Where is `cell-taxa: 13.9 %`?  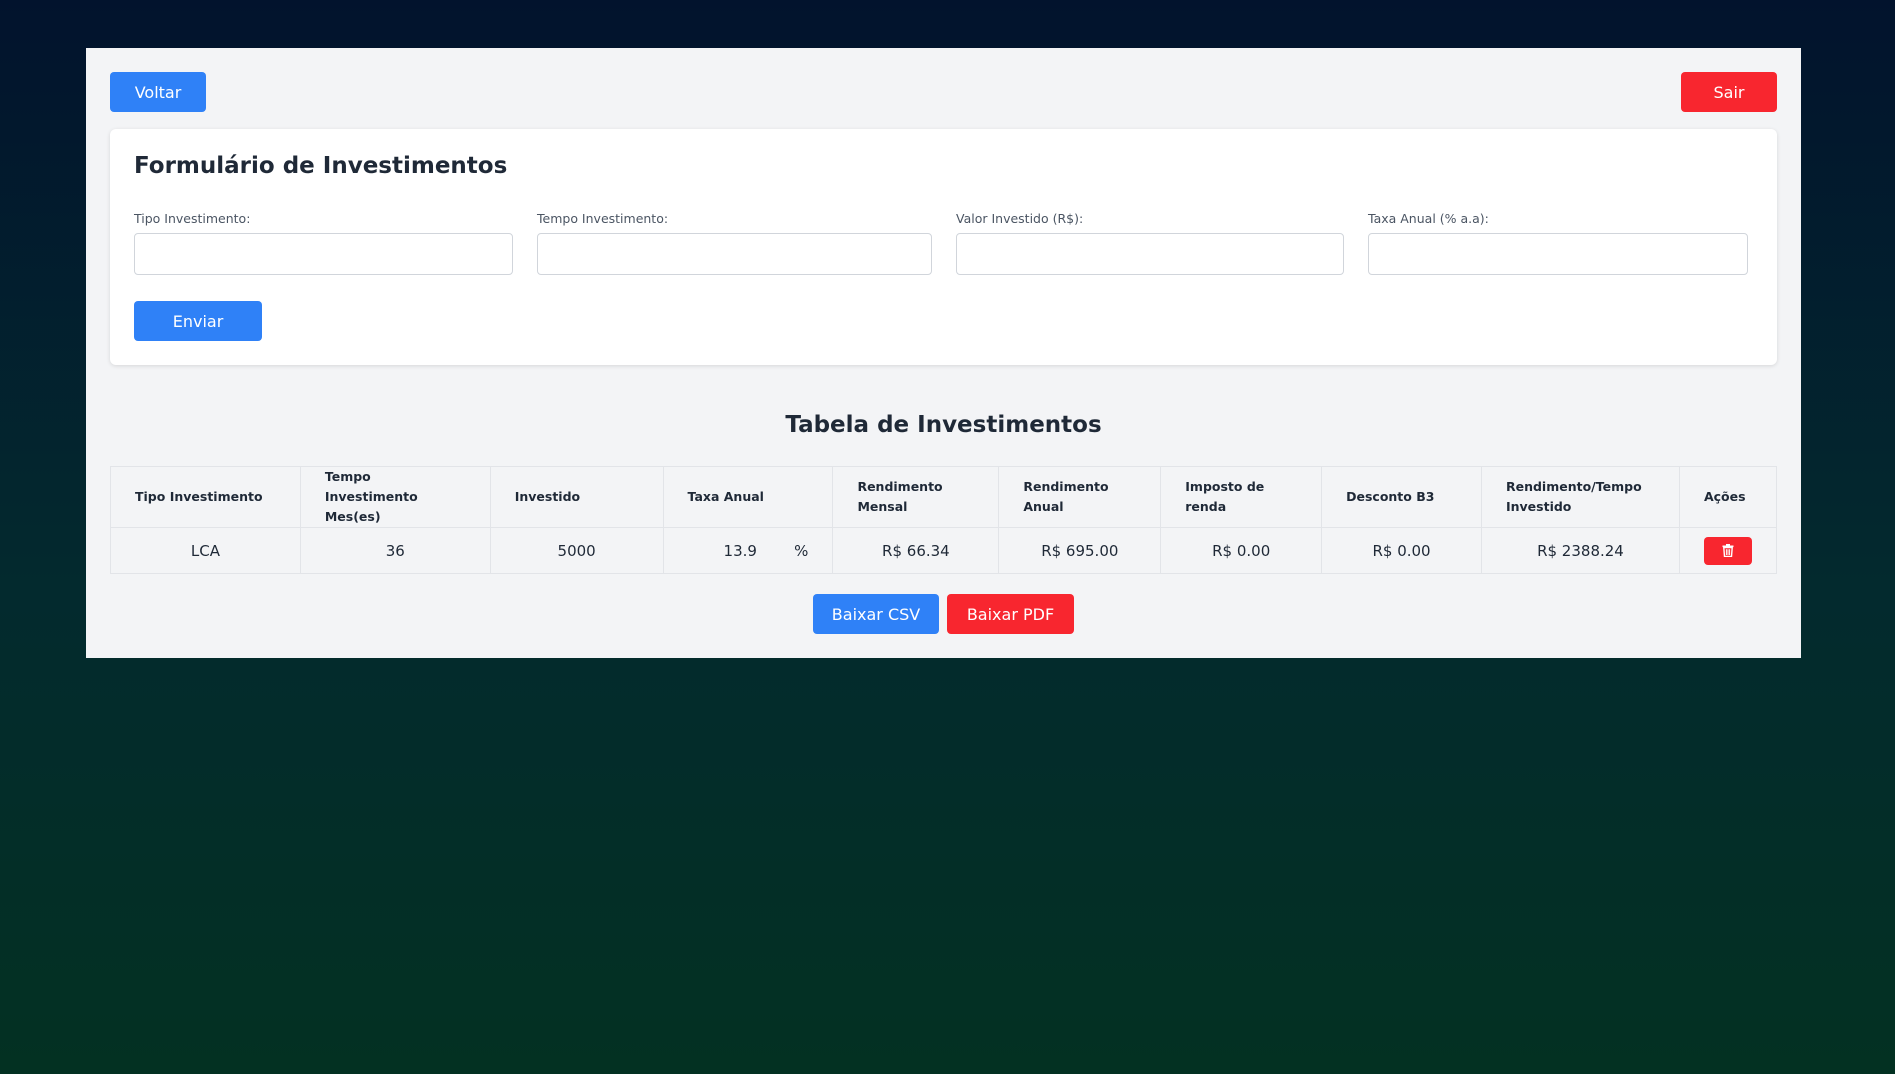
cell-taxa: 13.9 % is located at coordinates (748, 550).